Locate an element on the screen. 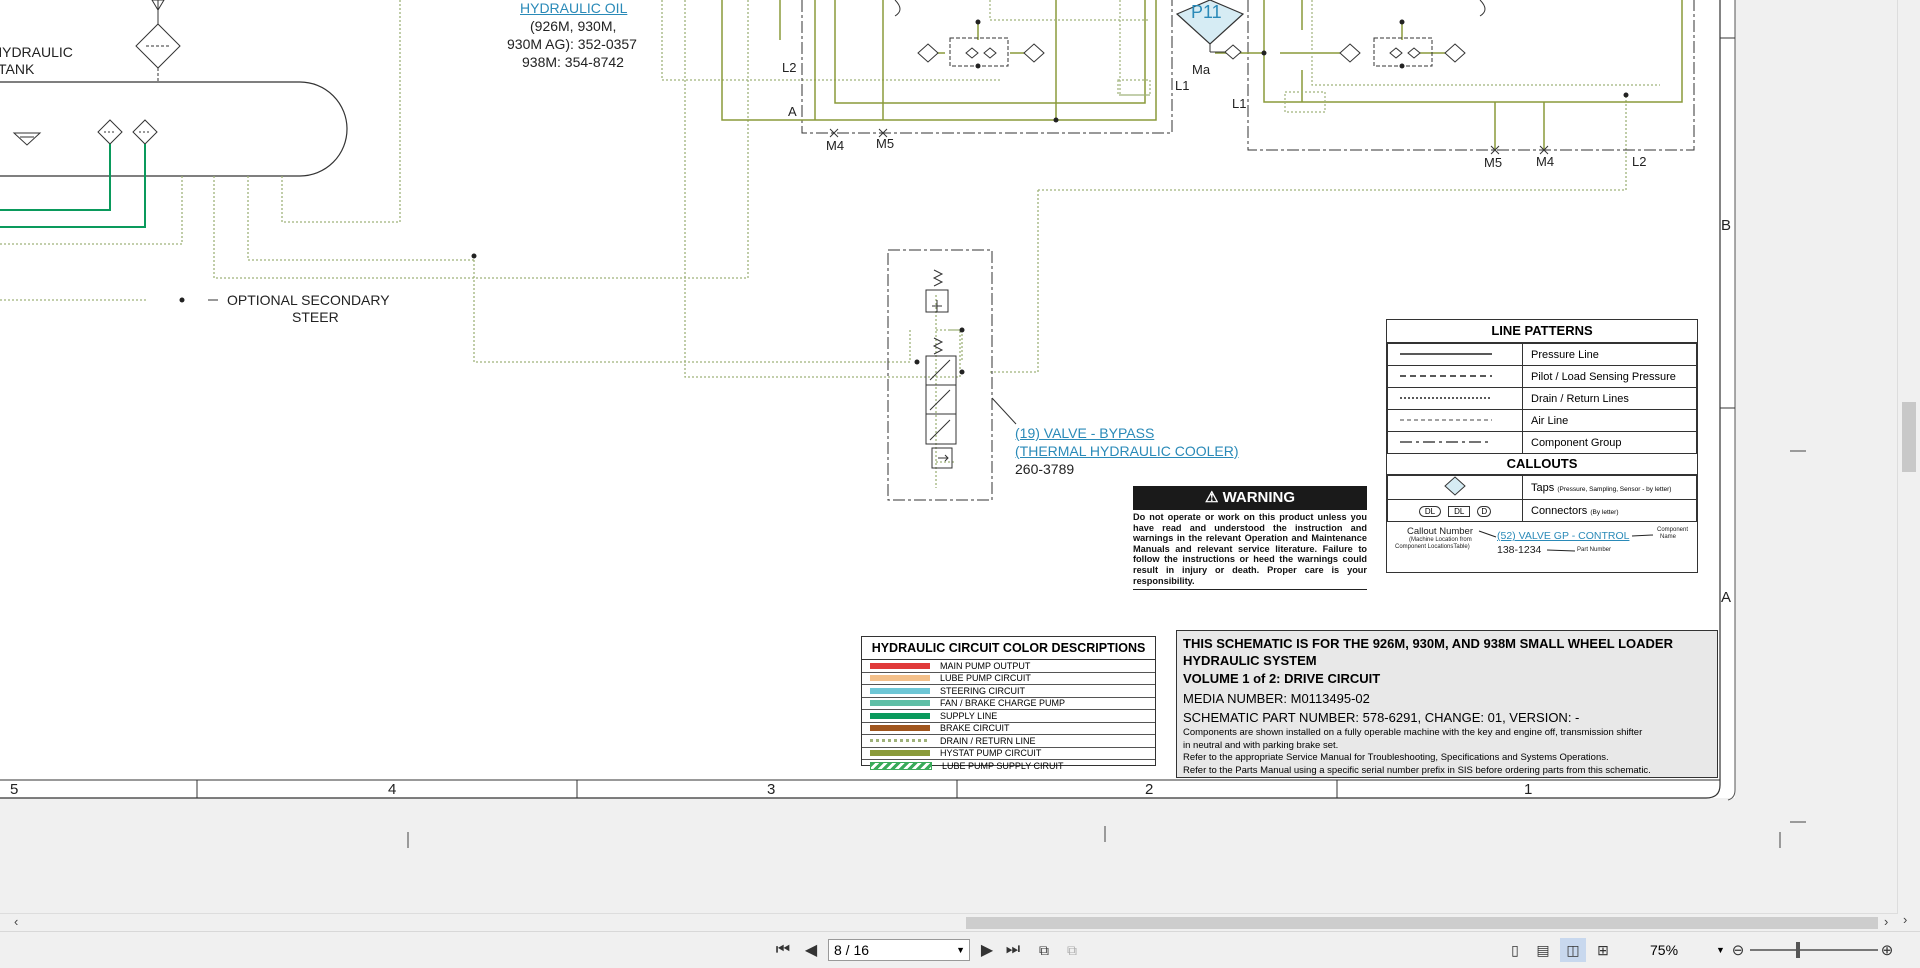 This screenshot has height=968, width=1920. color-description-row: BRAKE CIRCUIT is located at coordinates (1008, 729).